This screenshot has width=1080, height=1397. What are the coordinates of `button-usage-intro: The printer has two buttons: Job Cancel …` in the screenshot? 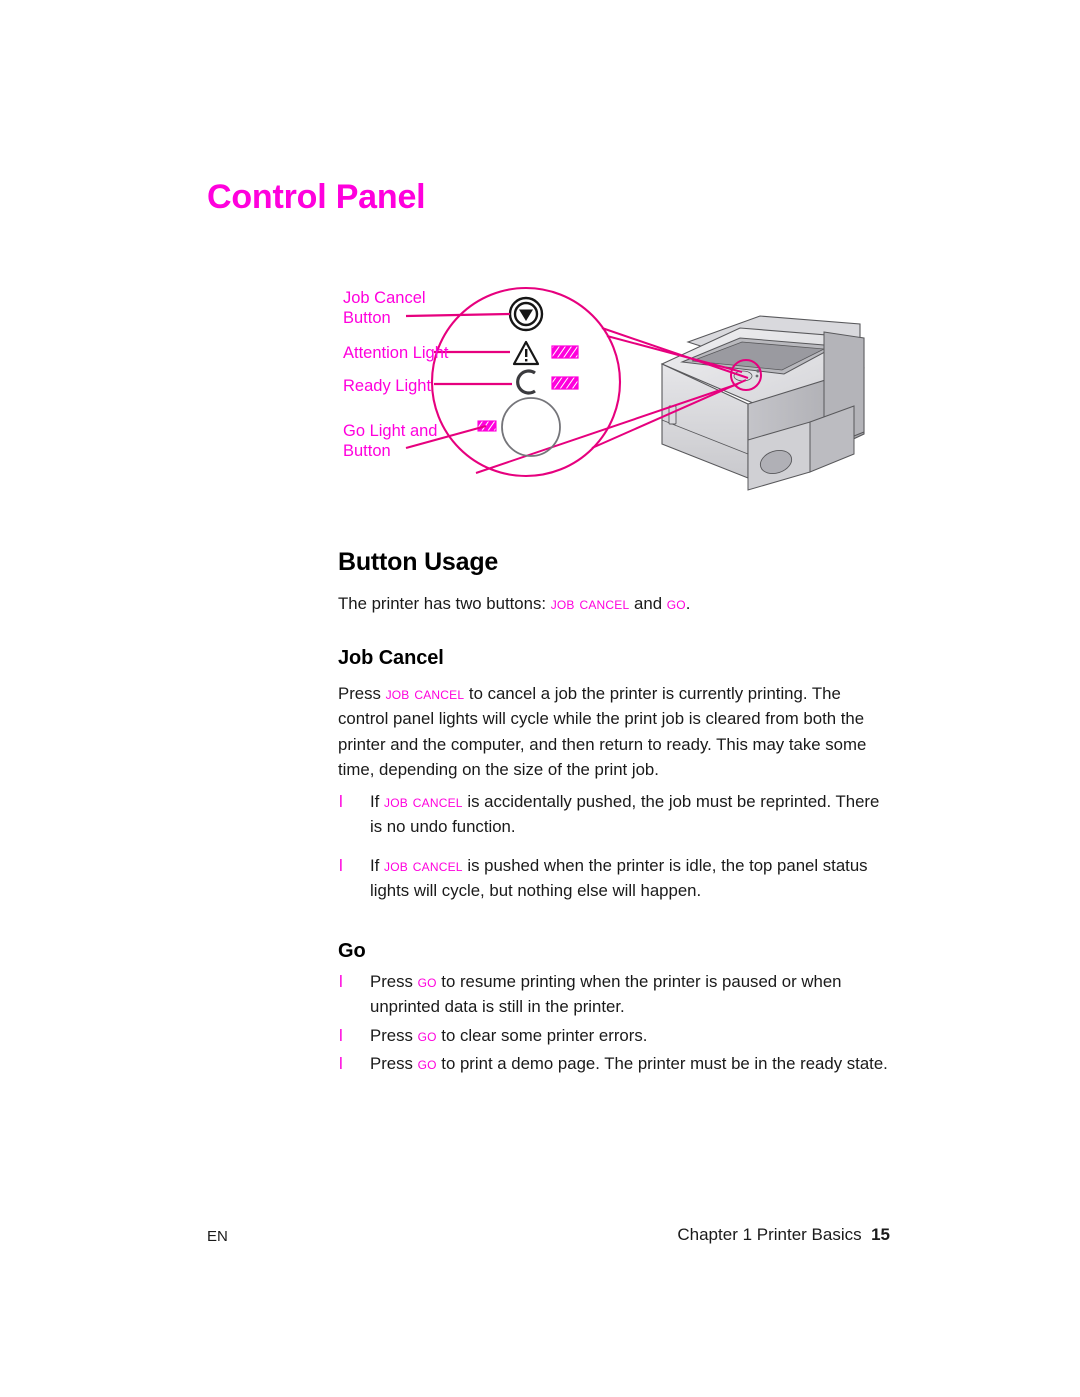 It's located at (614, 604).